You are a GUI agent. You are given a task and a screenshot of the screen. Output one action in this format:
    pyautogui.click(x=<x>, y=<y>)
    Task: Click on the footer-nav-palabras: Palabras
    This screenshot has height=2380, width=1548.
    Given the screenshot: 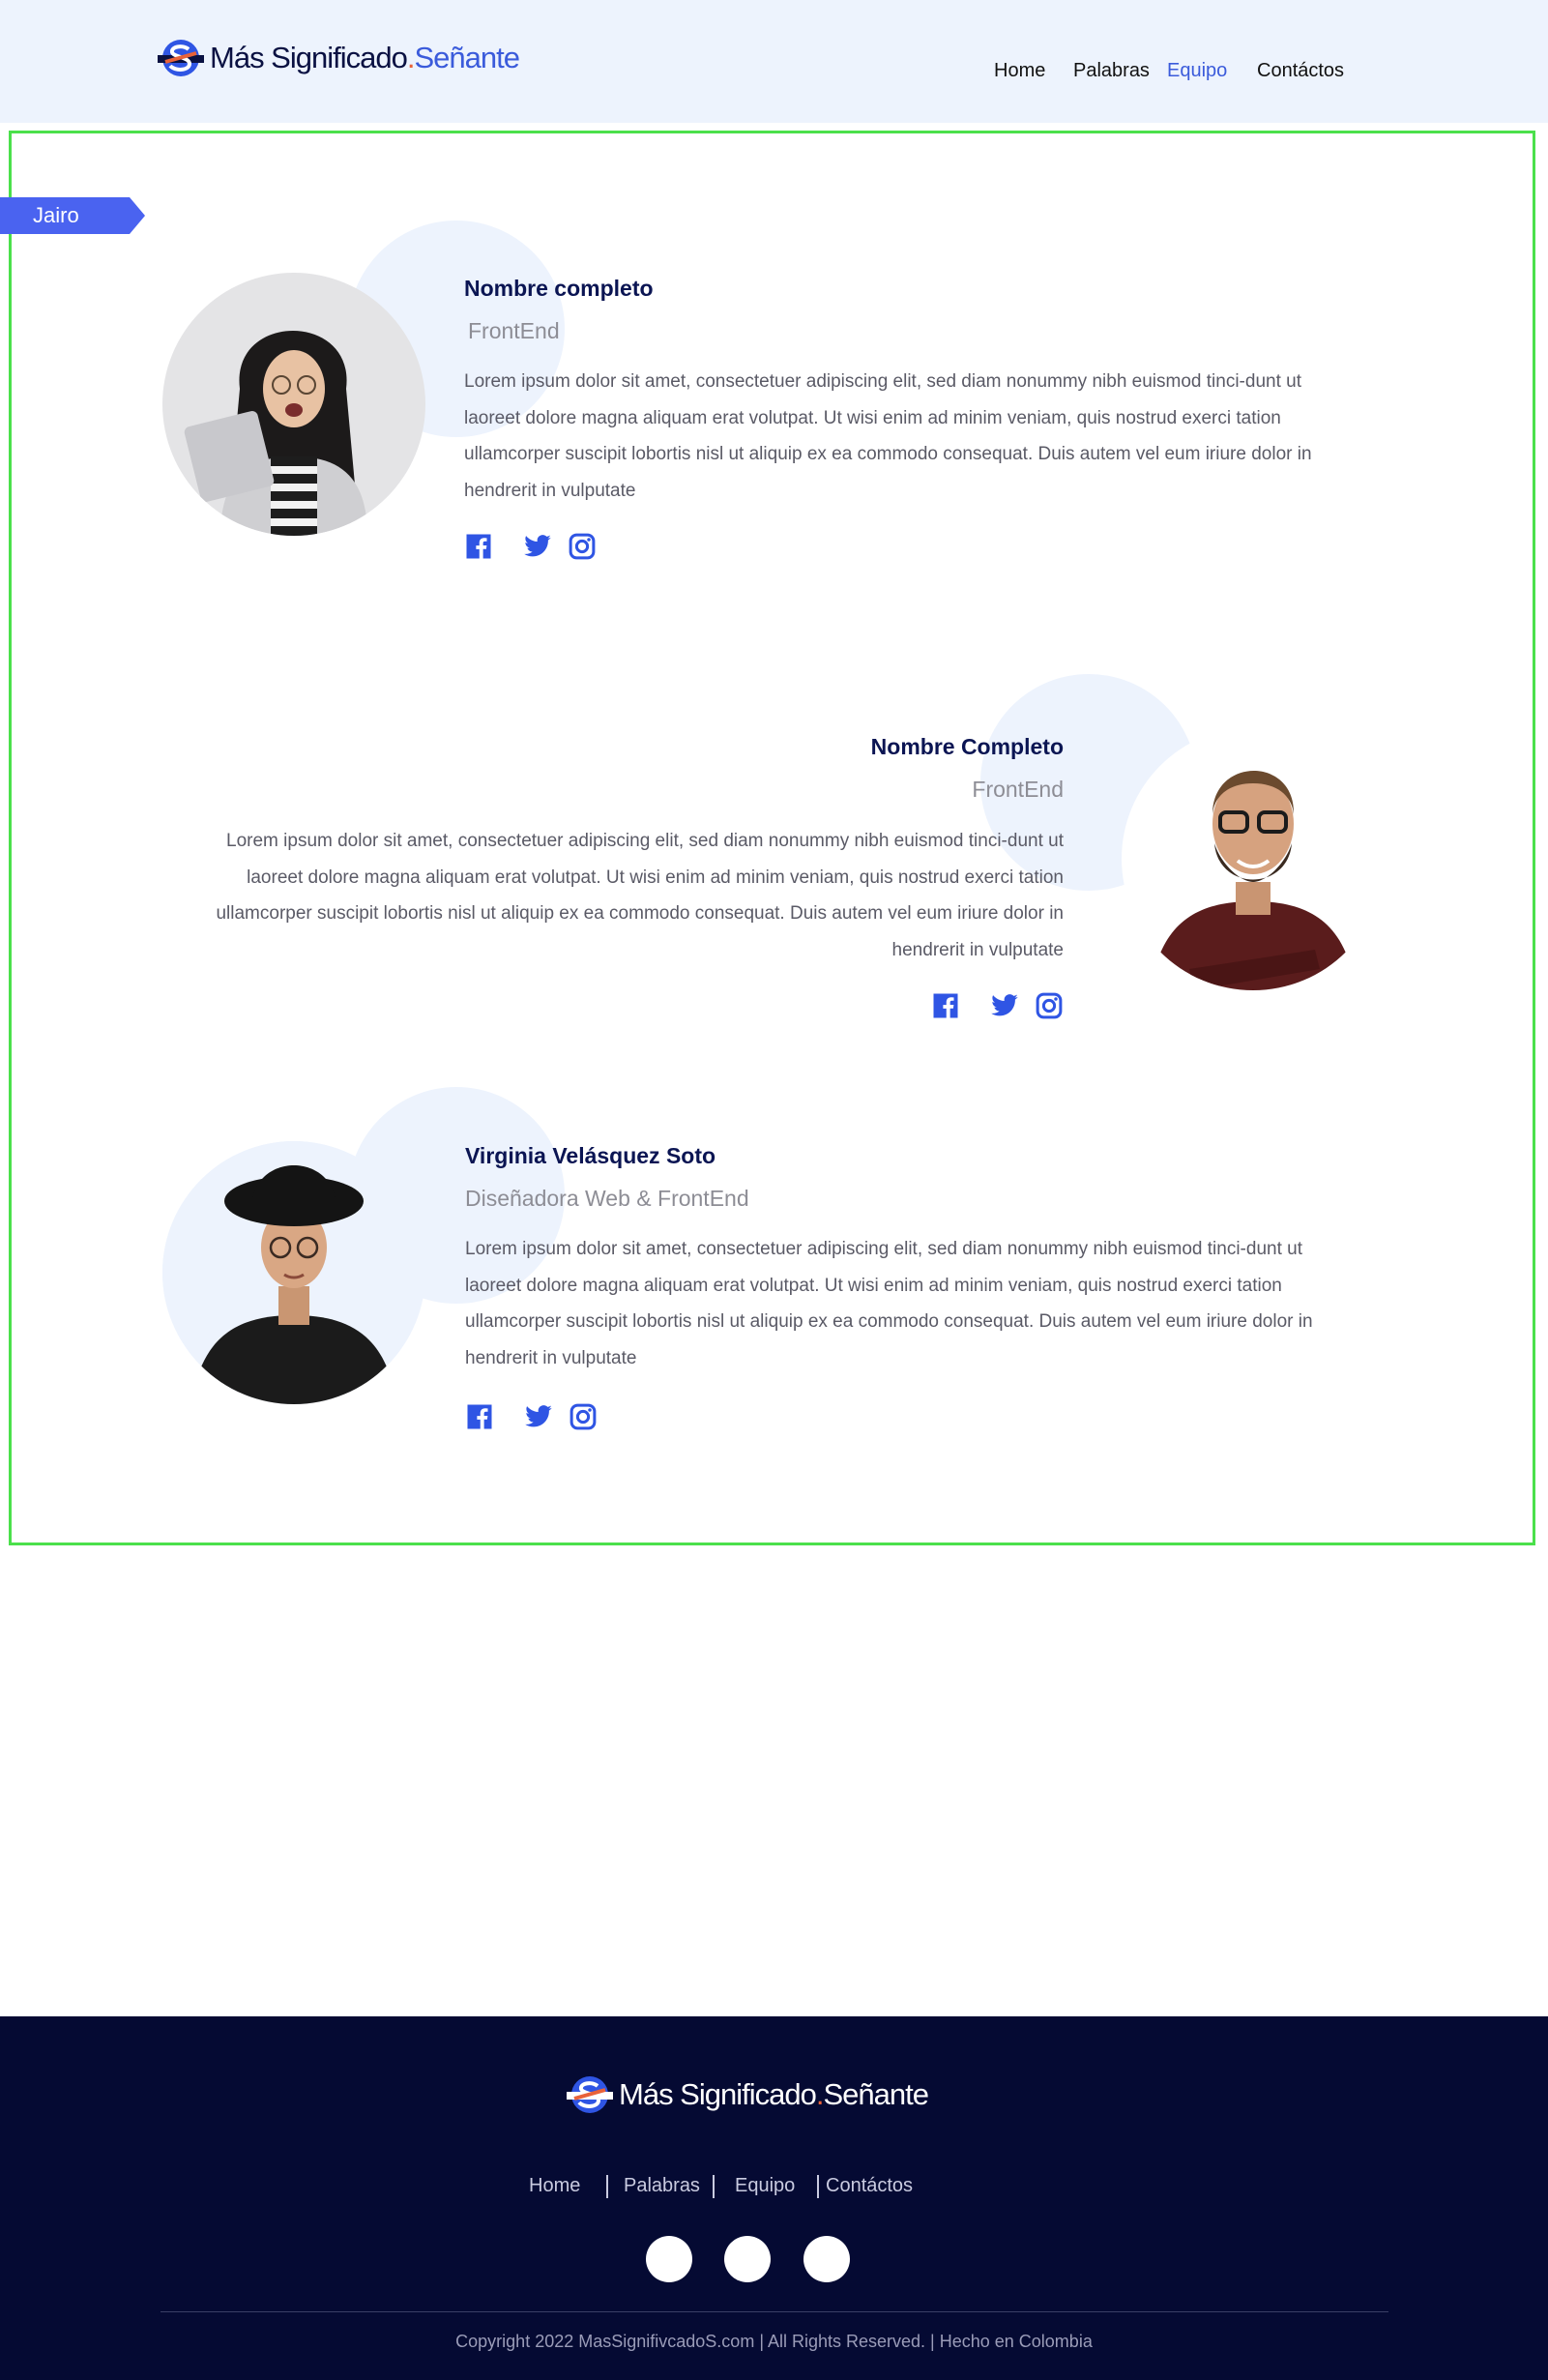 What is the action you would take?
    pyautogui.click(x=662, y=2186)
    